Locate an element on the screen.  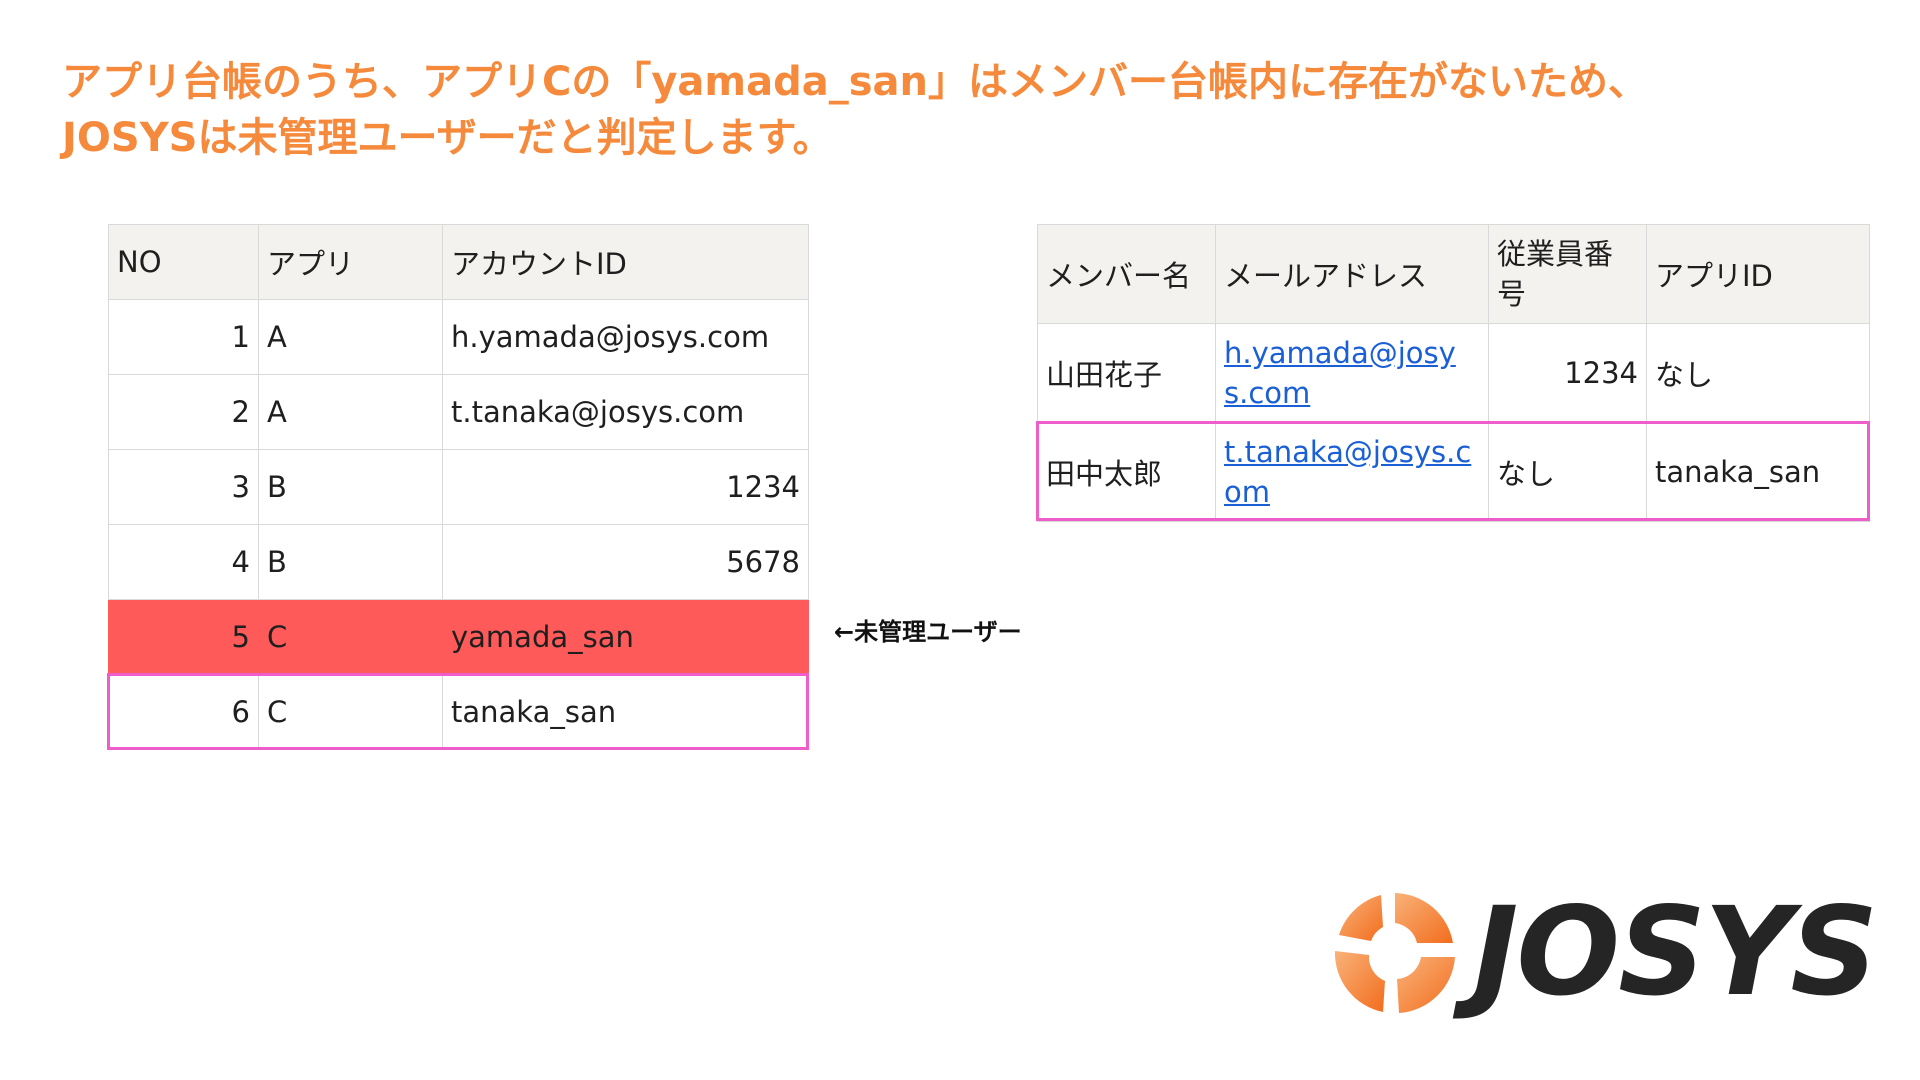
table-row: 4 B 5678 is located at coordinates (458, 562).